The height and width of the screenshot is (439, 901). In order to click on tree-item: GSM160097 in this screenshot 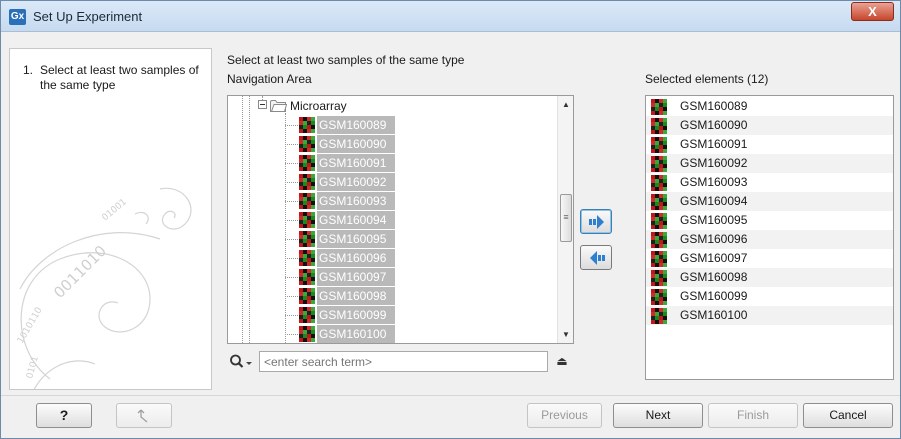, I will do `click(378, 277)`.